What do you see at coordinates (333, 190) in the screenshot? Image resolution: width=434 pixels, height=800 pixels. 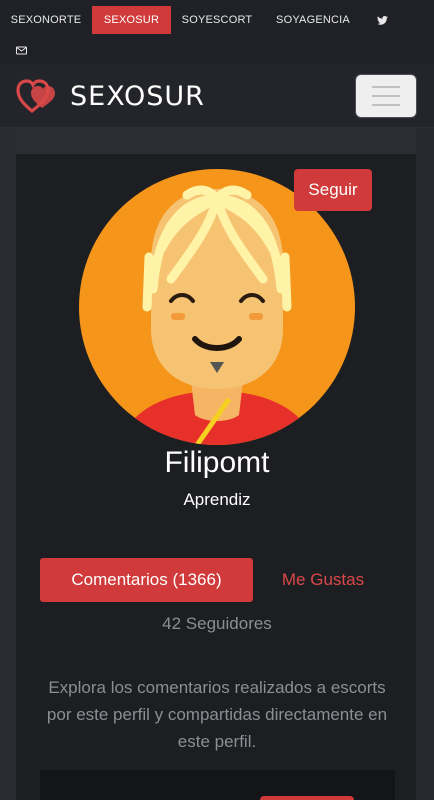 I see `follow-button: Seguir` at bounding box center [333, 190].